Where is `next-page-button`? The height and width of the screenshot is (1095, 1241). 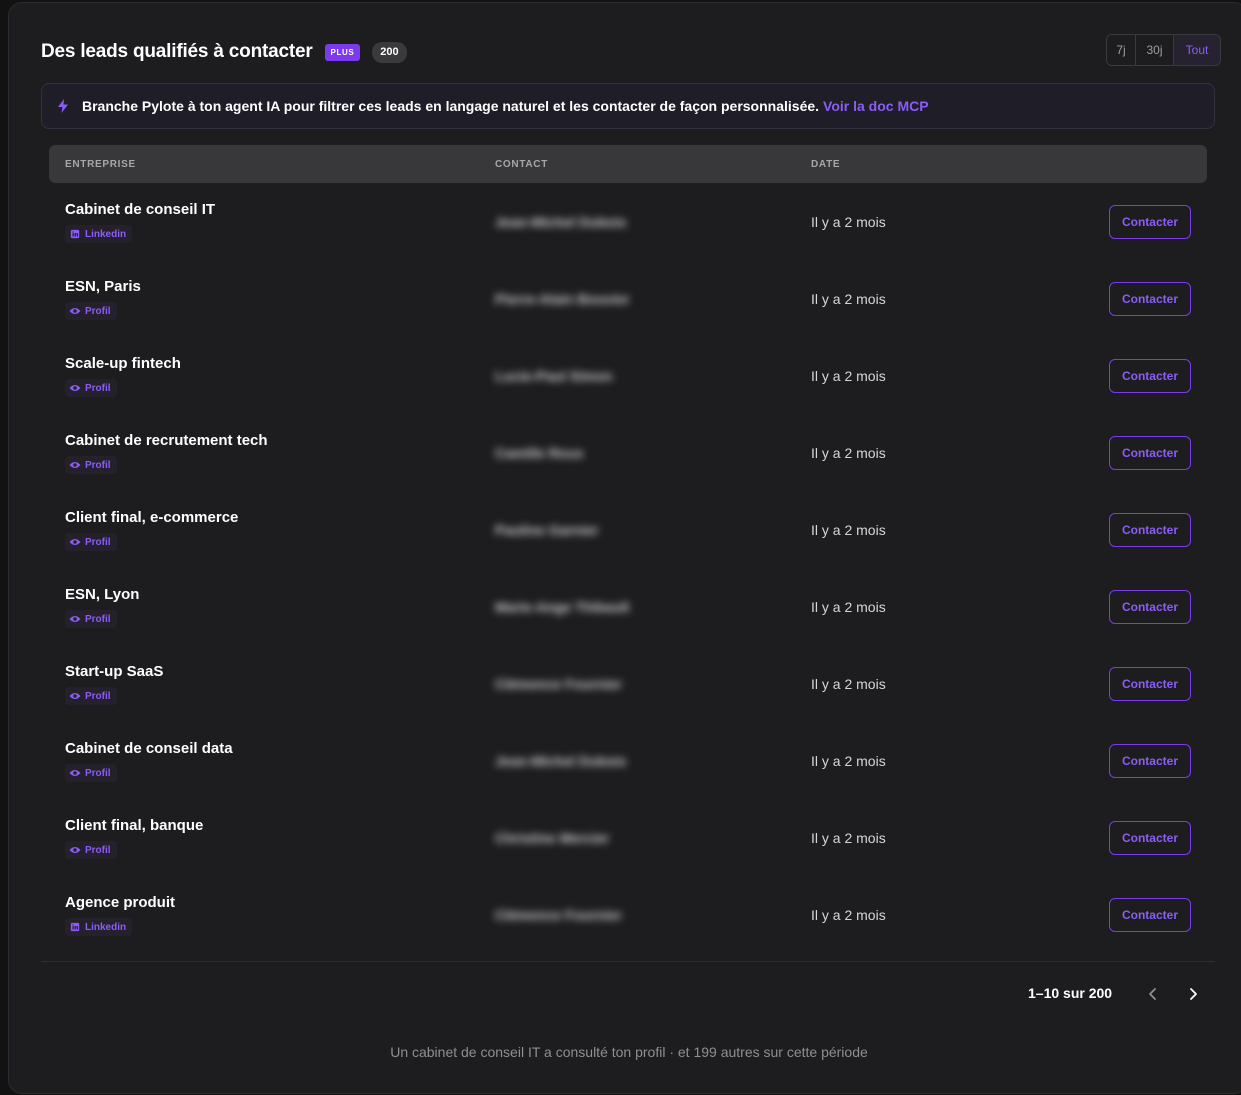
next-page-button is located at coordinates (1193, 994).